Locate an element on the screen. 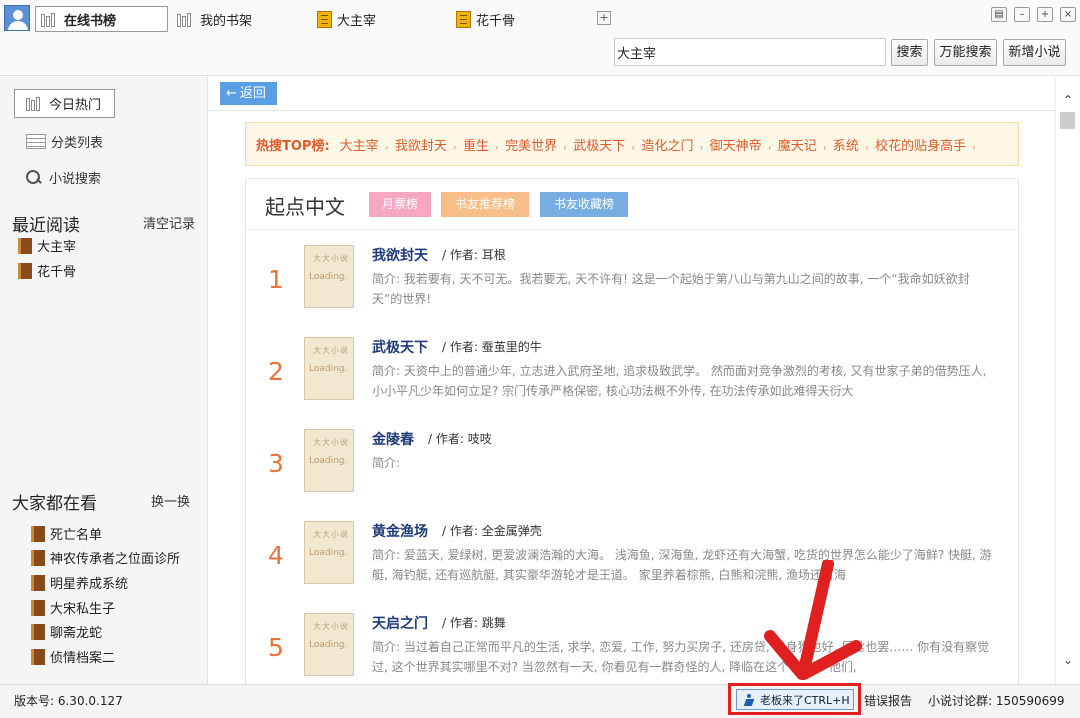 This screenshot has width=1080, height=718. search-input is located at coordinates (750, 52).